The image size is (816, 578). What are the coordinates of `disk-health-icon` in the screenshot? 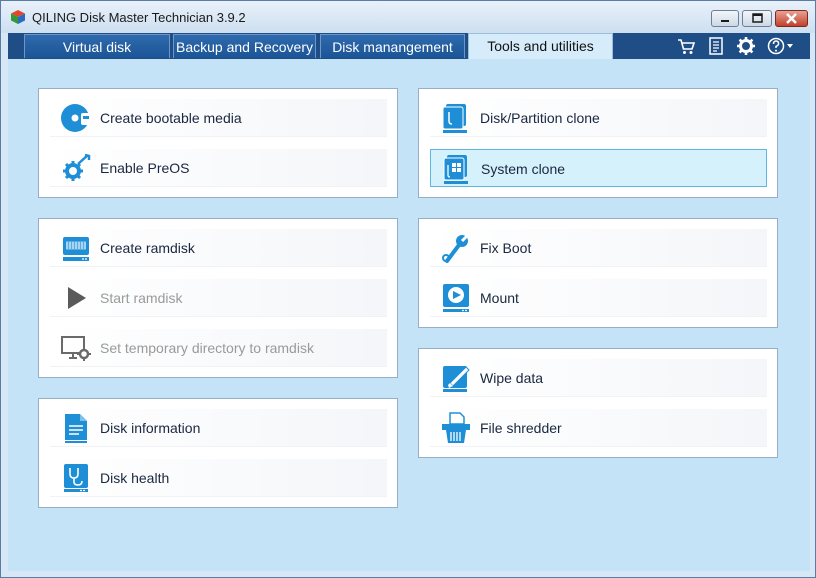 It's located at (76, 478).